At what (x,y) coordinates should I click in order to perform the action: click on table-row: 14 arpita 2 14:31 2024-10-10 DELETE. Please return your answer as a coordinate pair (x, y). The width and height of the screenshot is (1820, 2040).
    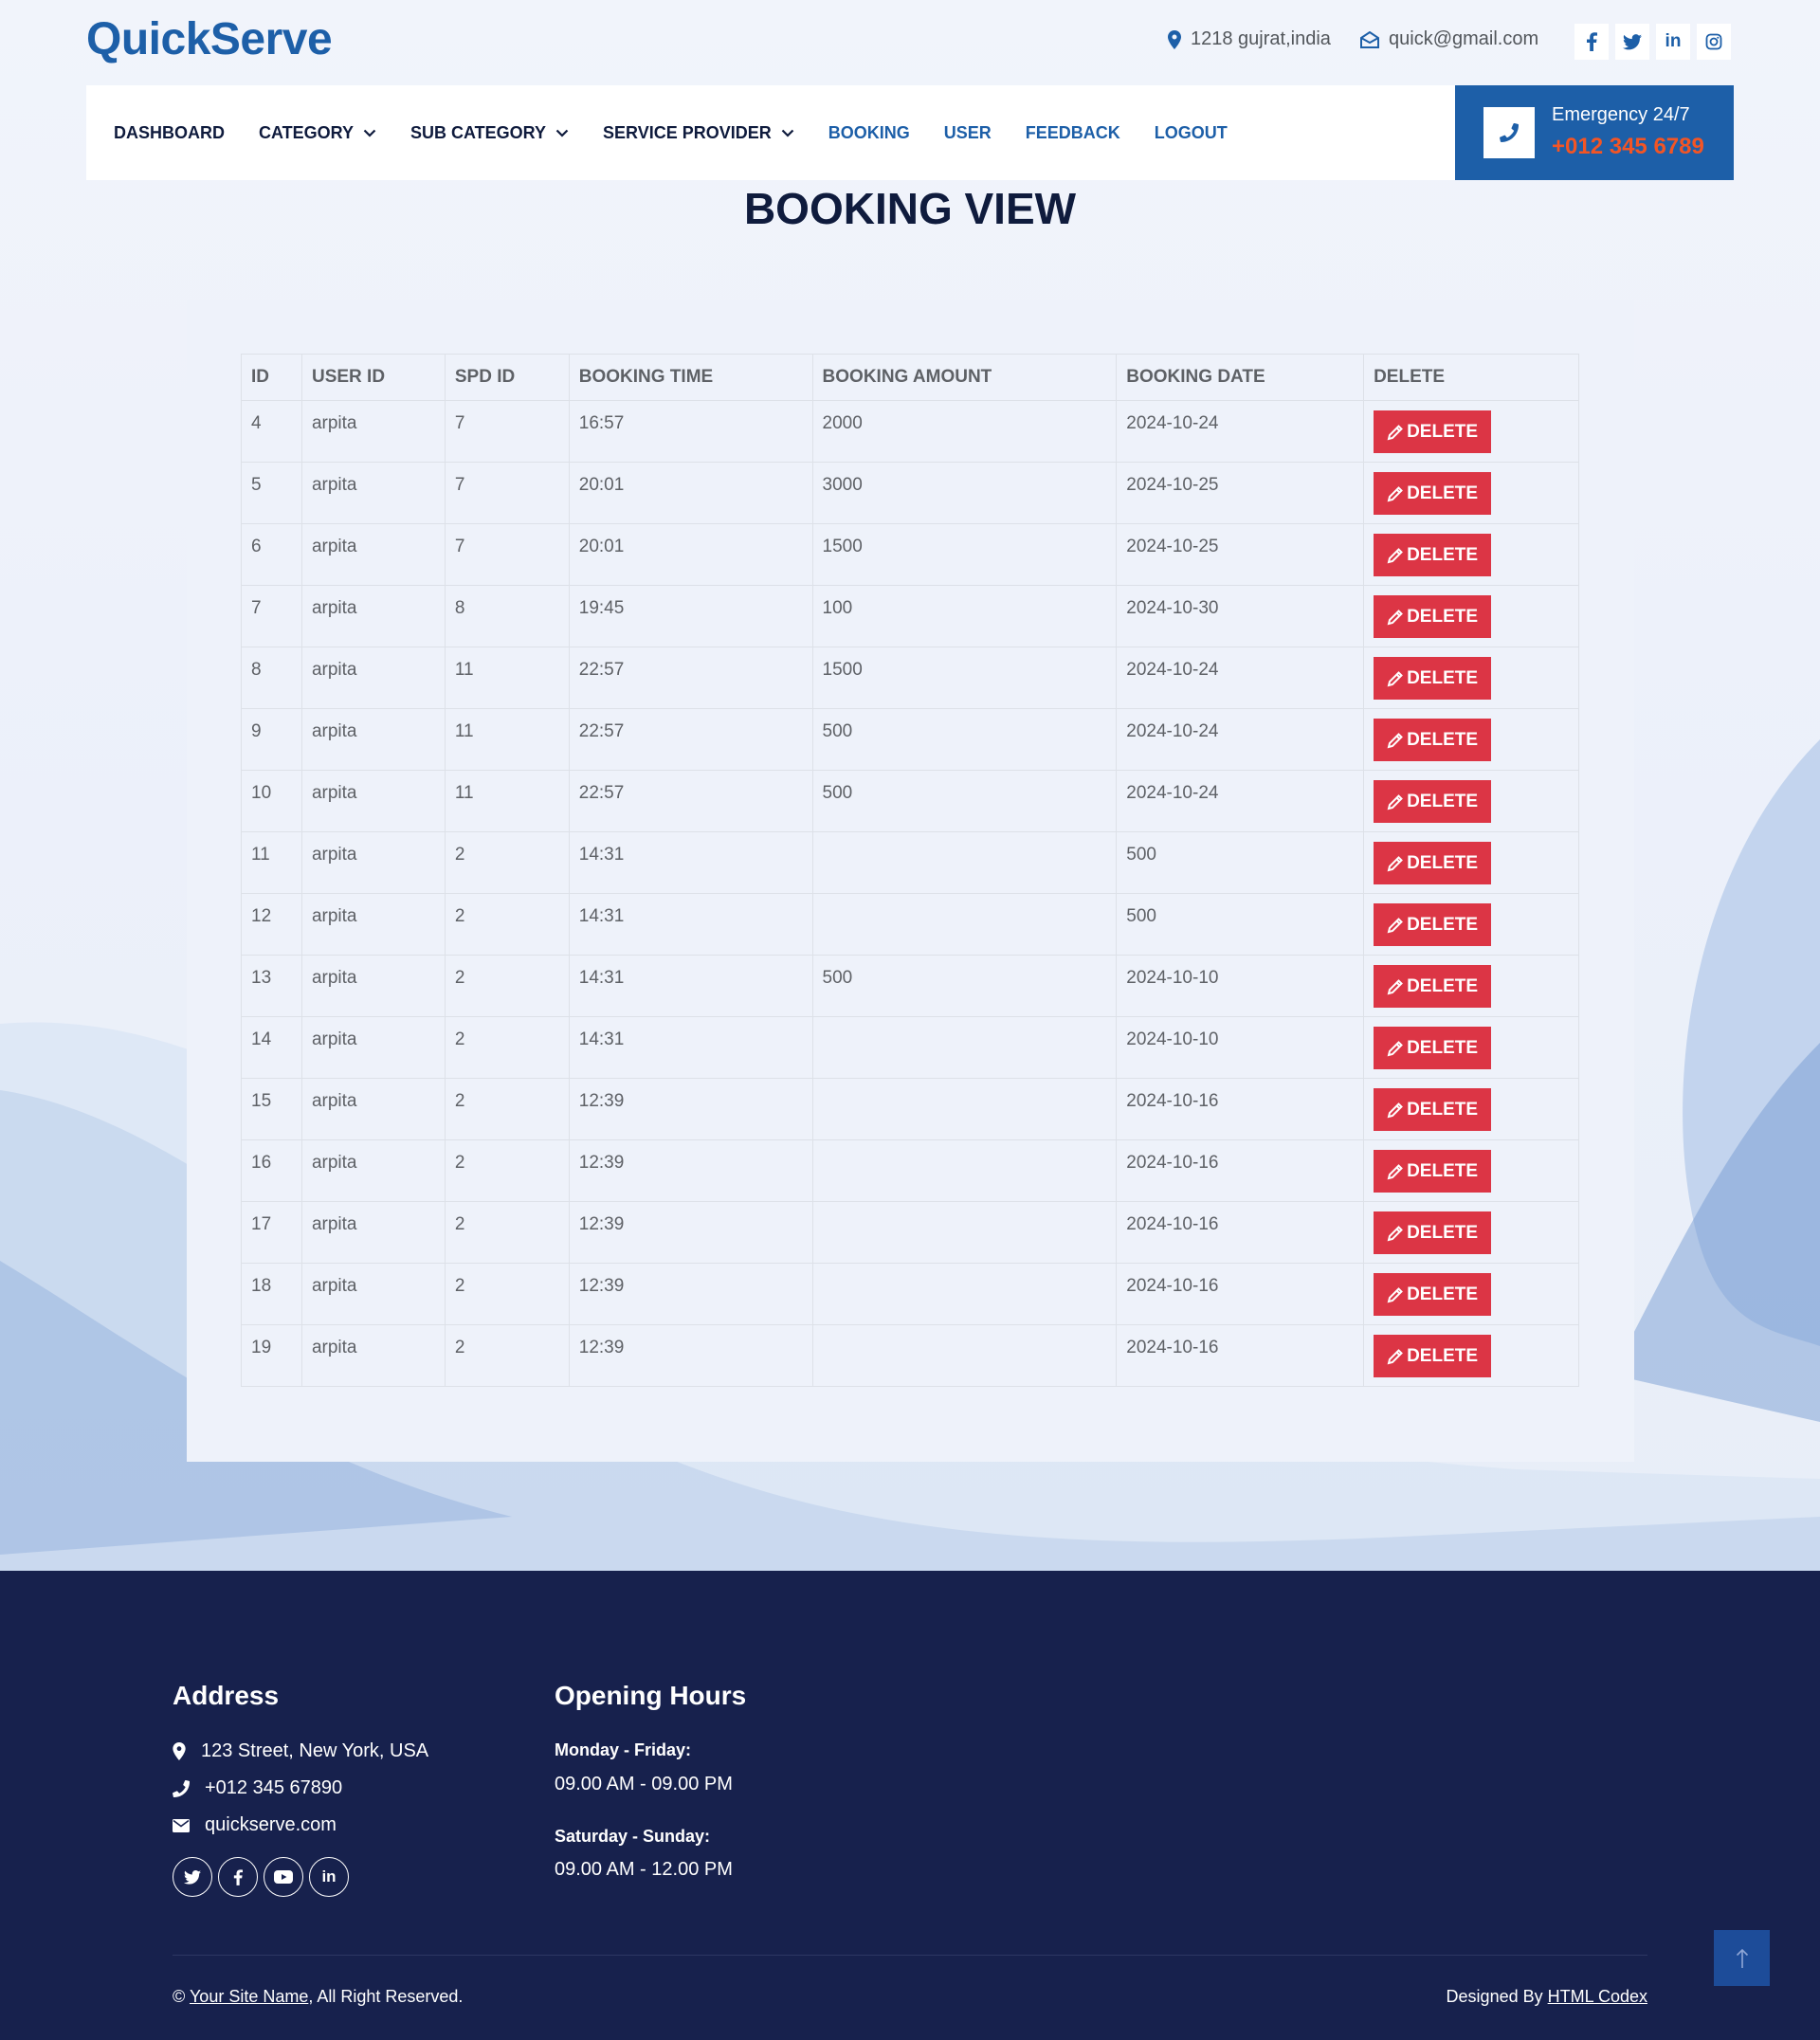
    Looking at the image, I should click on (910, 1047).